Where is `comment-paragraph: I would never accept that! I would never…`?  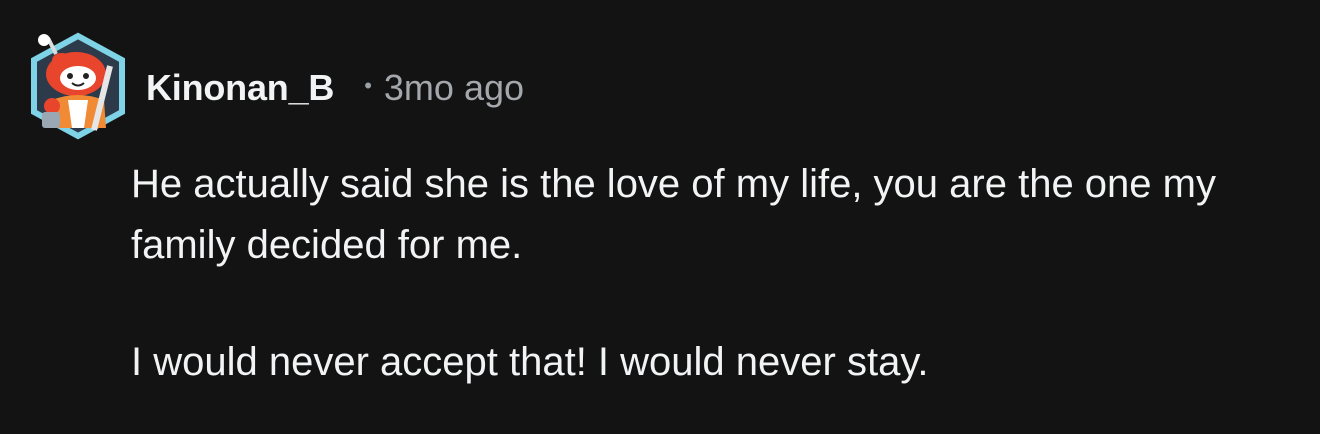 comment-paragraph: I would never accept that! I would never… is located at coordinates (530, 362).